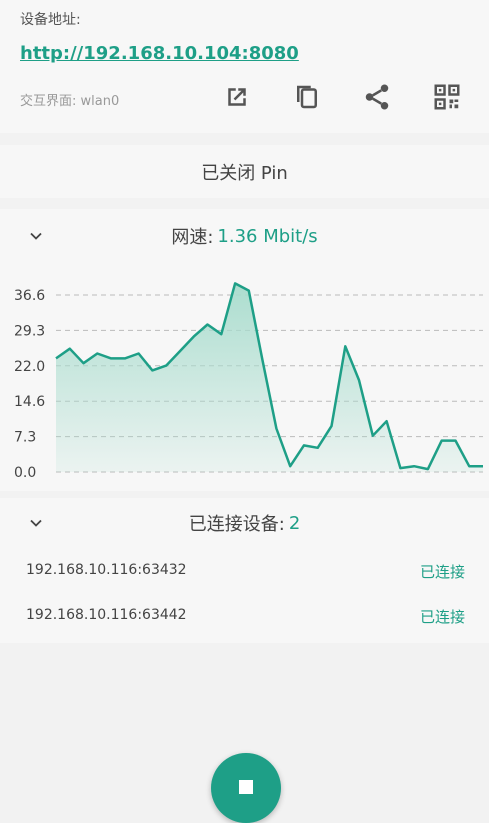 This screenshot has width=489, height=823. I want to click on device-address-link: http://192.168.10.104:8080, so click(159, 53).